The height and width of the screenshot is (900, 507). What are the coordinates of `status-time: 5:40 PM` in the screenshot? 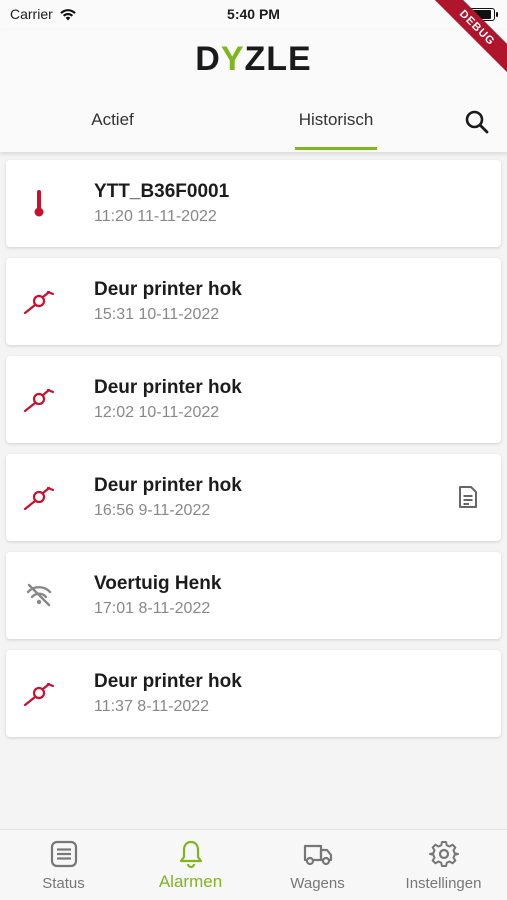 It's located at (253, 14).